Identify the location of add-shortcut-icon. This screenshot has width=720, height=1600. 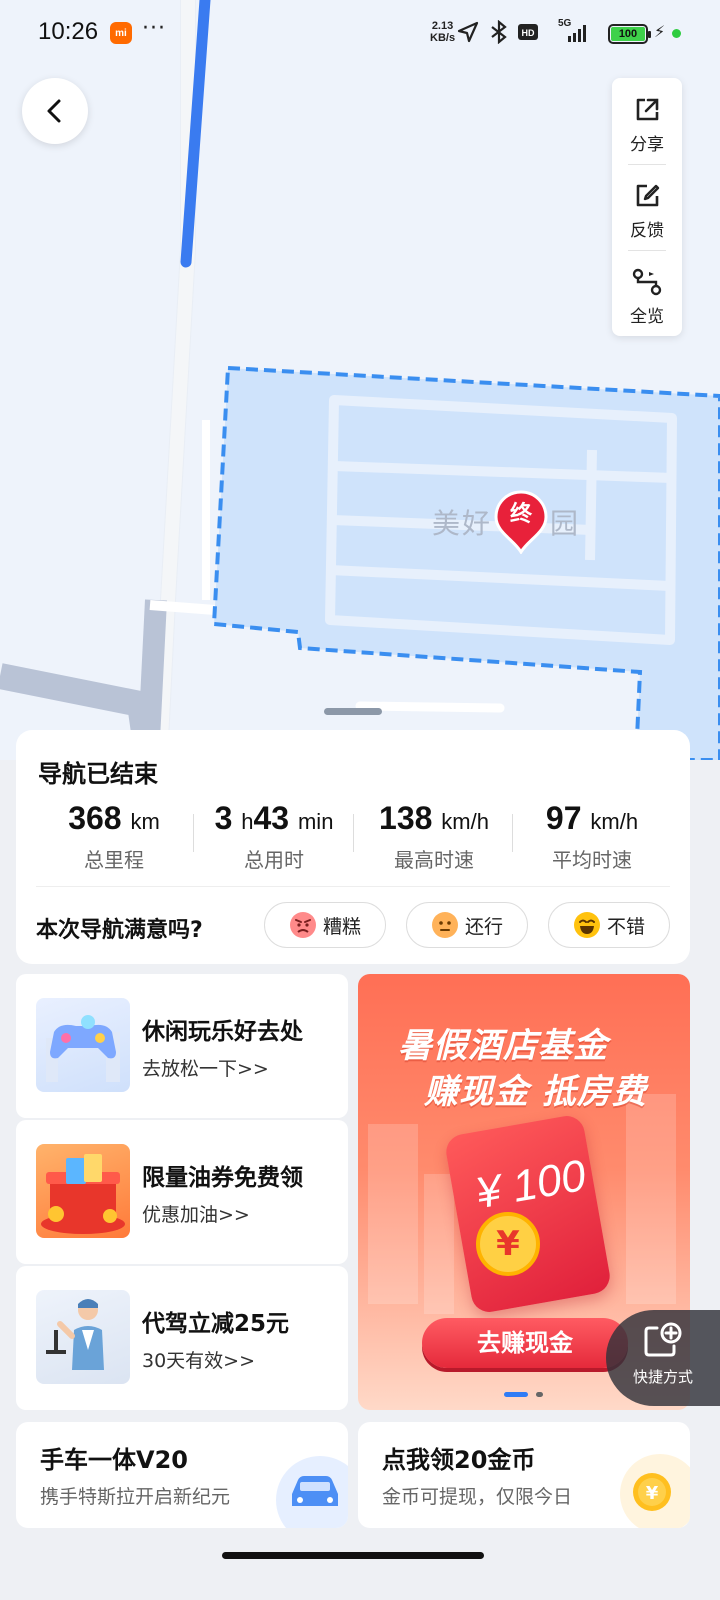
(663, 1339).